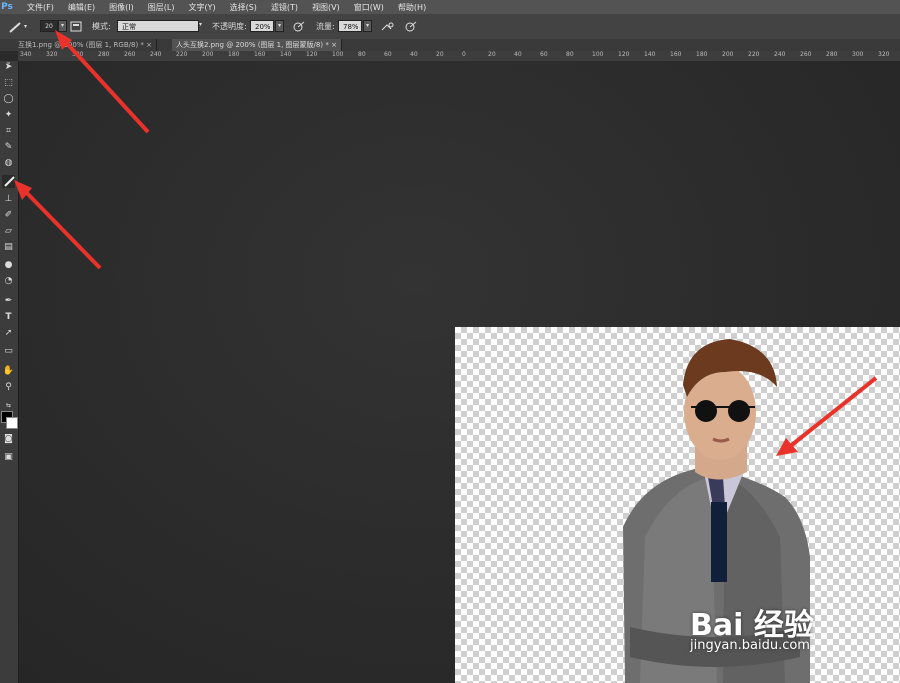 This screenshot has width=900, height=683. I want to click on gradient-tool-icon: ▤, so click(8, 247).